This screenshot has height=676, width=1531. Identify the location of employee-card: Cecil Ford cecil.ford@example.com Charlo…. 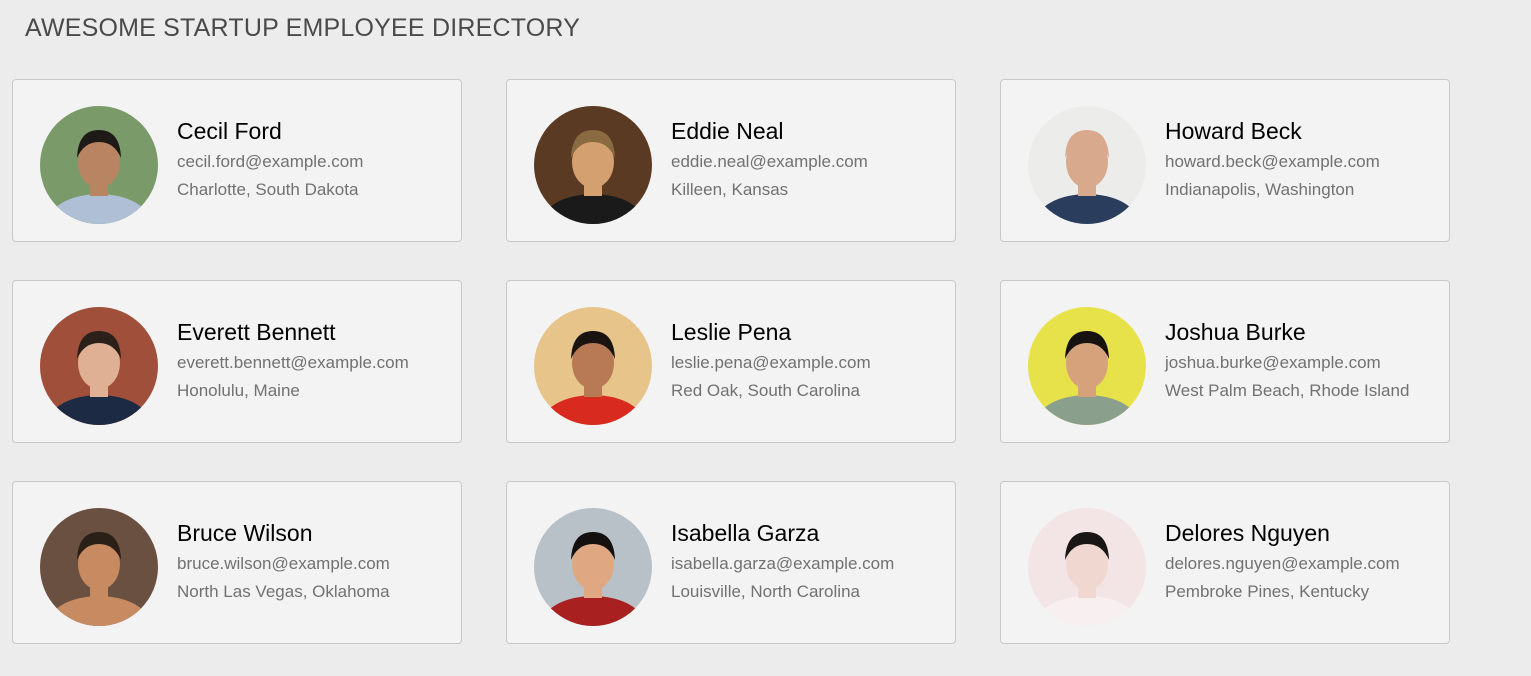
(237, 160).